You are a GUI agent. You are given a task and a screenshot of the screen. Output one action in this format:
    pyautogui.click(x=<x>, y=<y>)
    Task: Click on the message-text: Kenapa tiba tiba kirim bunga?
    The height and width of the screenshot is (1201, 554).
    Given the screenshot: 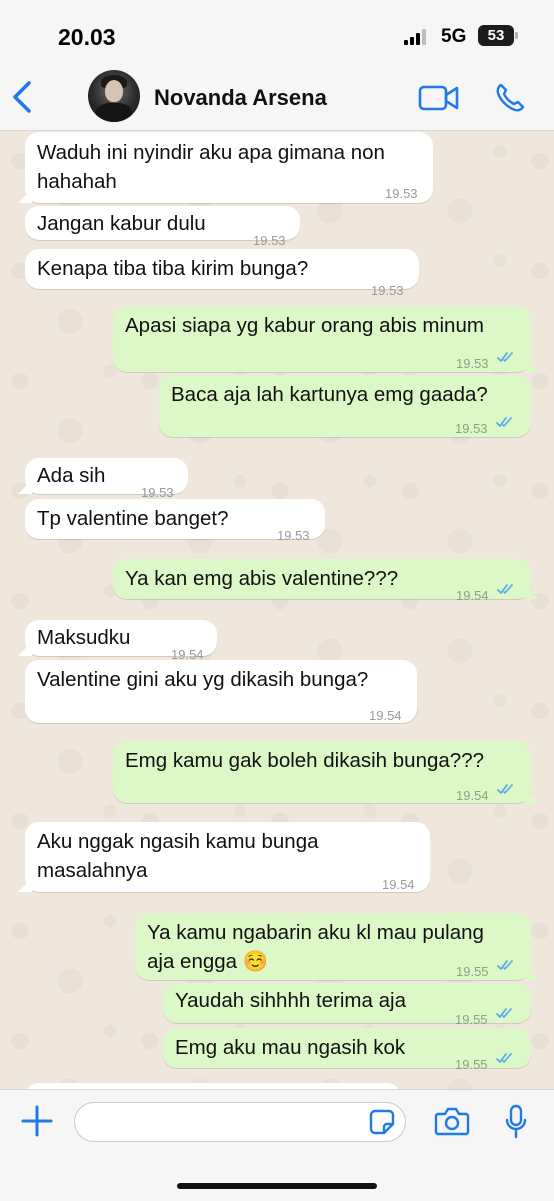 What is the action you would take?
    pyautogui.click(x=172, y=268)
    